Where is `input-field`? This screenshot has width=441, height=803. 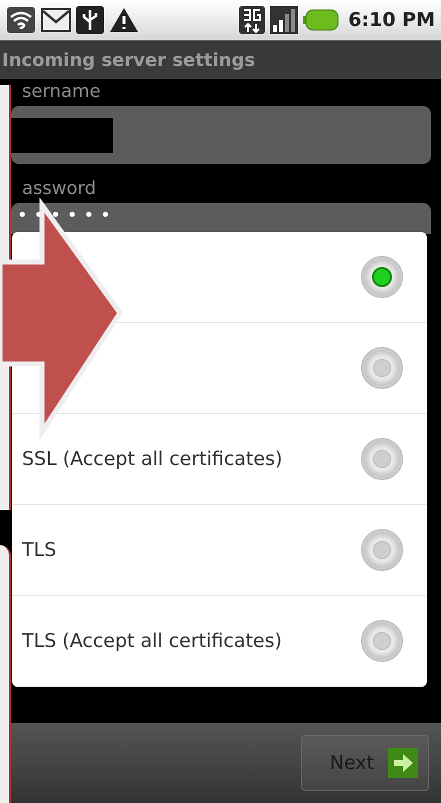 input-field is located at coordinates (221, 135).